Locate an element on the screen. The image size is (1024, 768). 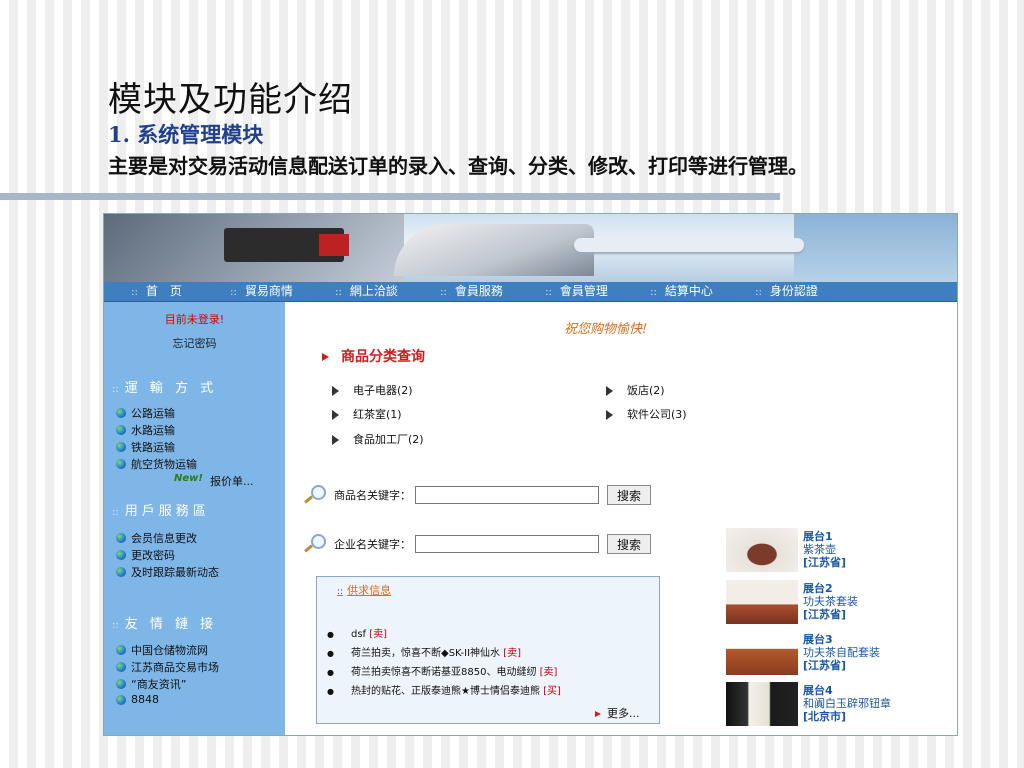
showcase-item-3: 展台3 功夫茶自配套装 [江苏省] is located at coordinates (841, 654).